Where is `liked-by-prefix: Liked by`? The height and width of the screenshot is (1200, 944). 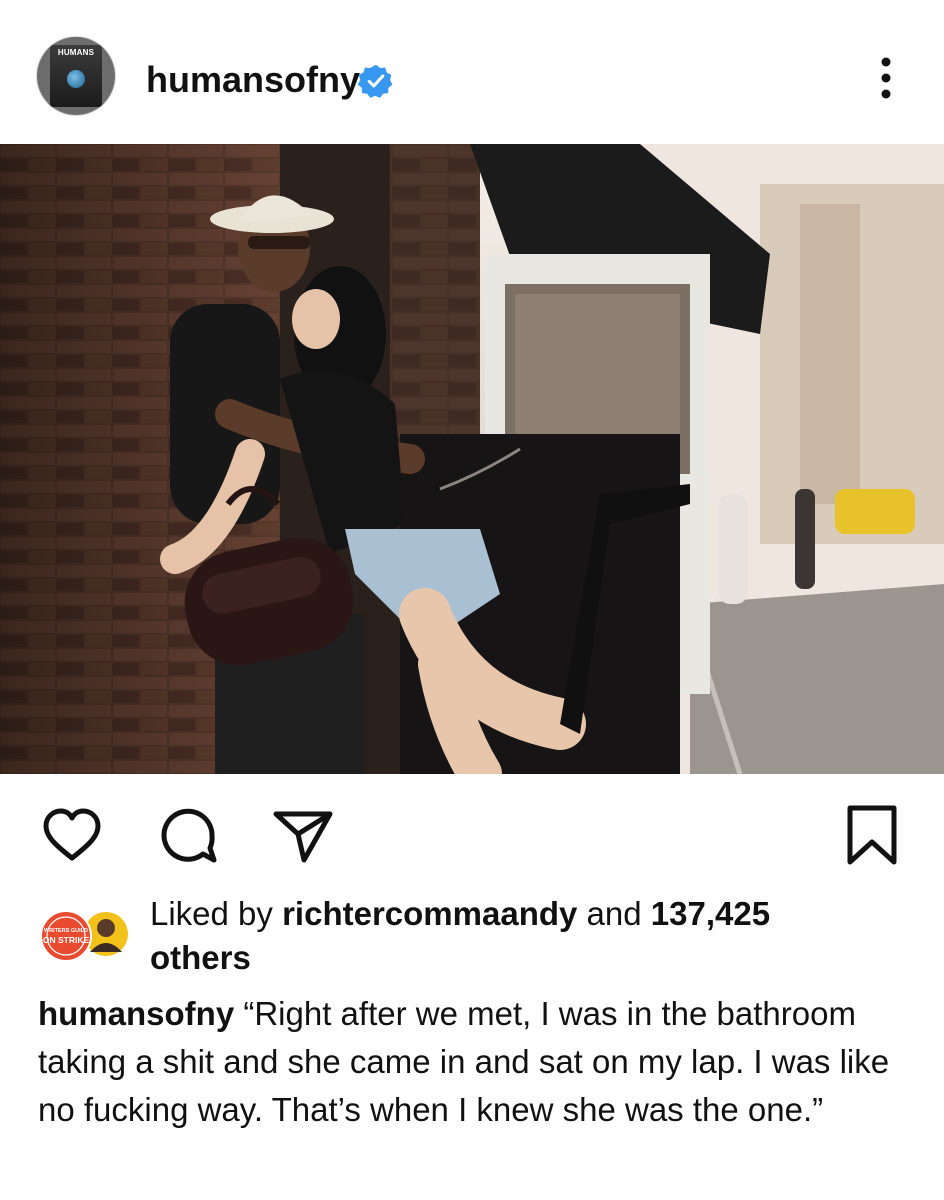 liked-by-prefix: Liked by is located at coordinates (211, 913).